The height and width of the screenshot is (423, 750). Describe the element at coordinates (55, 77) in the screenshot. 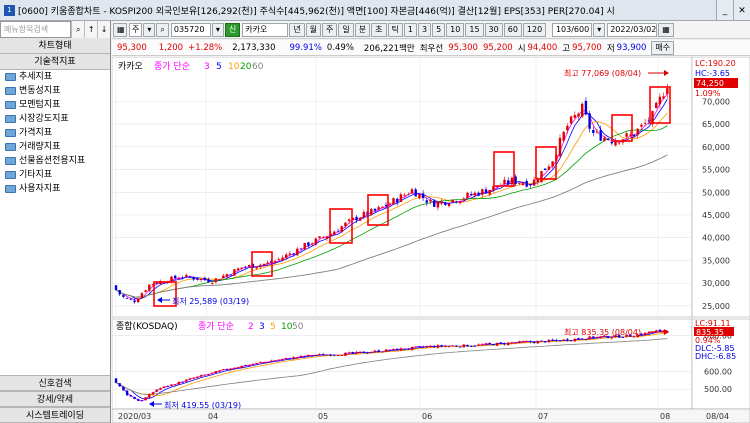

I see `indicator-folder-item: 추세지표` at that location.